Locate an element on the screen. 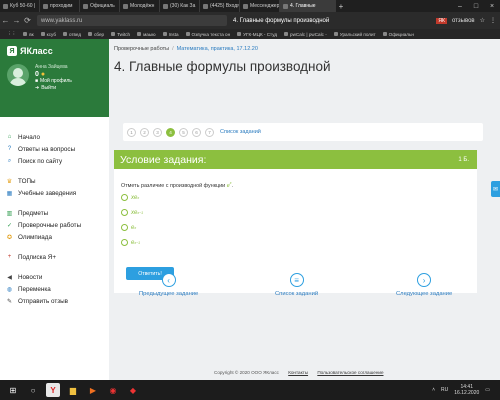 This screenshot has width=500, height=400. prev-task-label: Предыдущее задание is located at coordinates (169, 294).